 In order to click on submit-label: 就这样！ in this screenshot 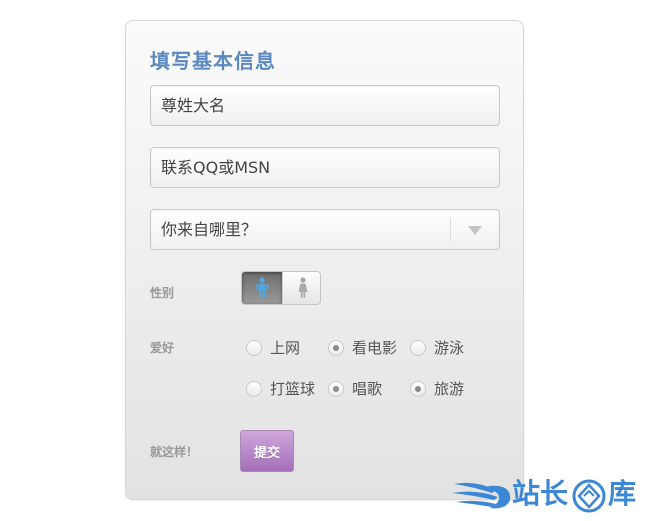, I will do `click(174, 452)`.